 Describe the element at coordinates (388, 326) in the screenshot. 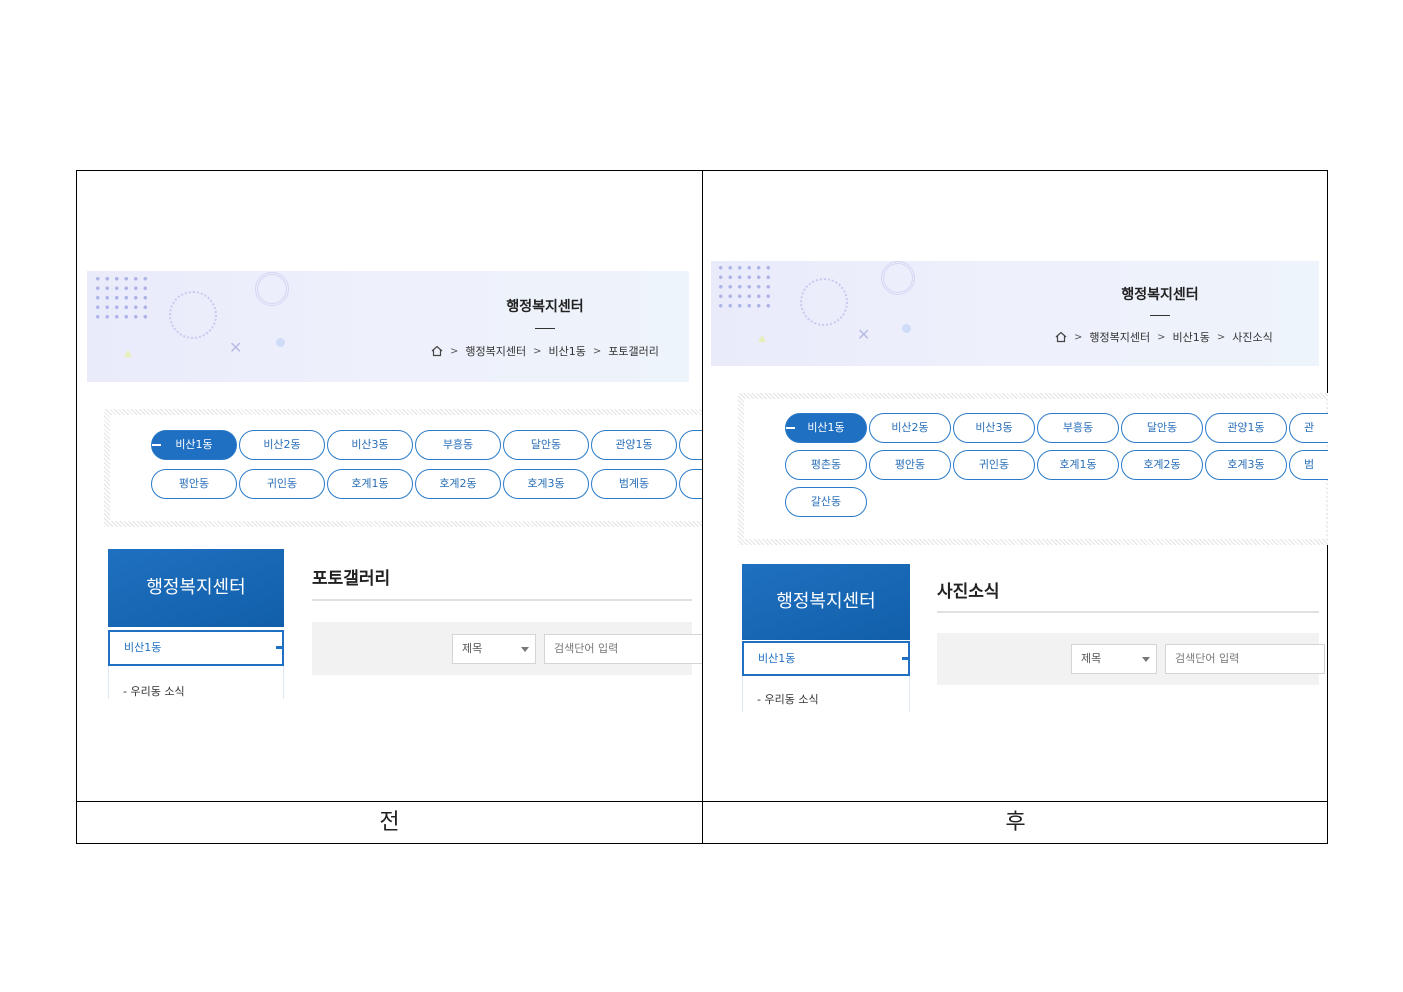

I see `banner: ✕ 행정복지센터 > 행정복지센터 > 비산1동 > 포토갤러리` at that location.